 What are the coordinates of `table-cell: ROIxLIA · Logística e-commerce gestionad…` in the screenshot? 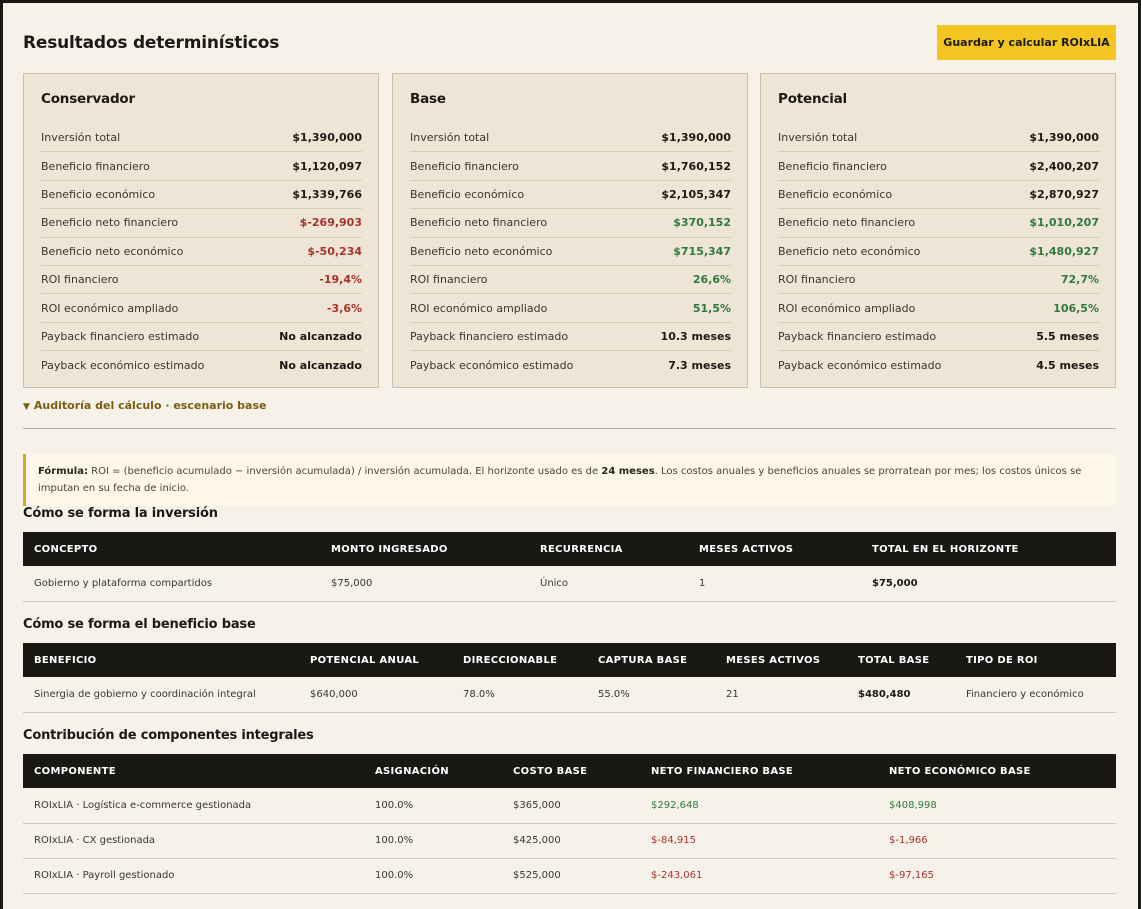 It's located at (193, 806).